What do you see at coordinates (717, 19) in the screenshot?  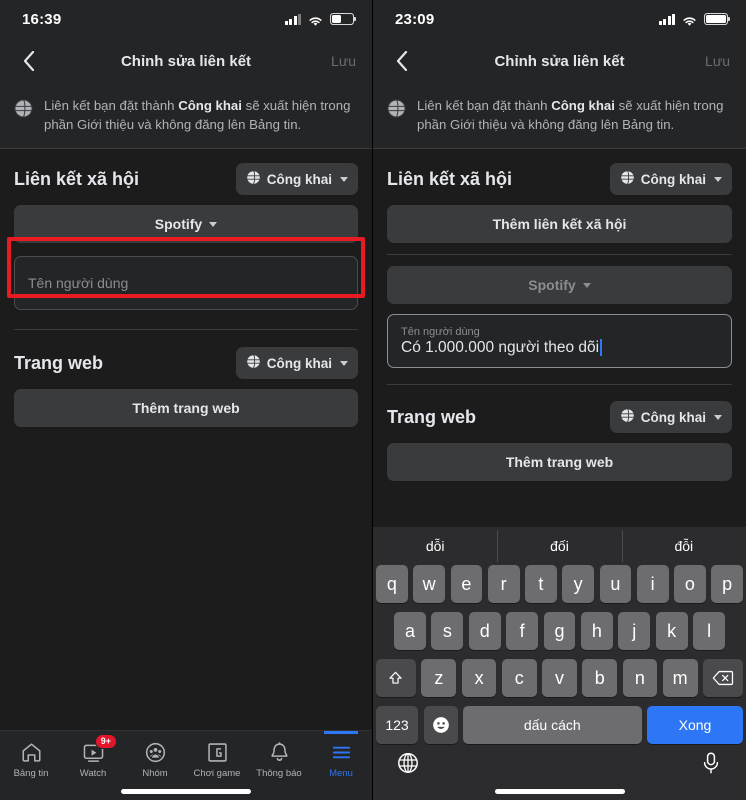 I see `battery-full-icon` at bounding box center [717, 19].